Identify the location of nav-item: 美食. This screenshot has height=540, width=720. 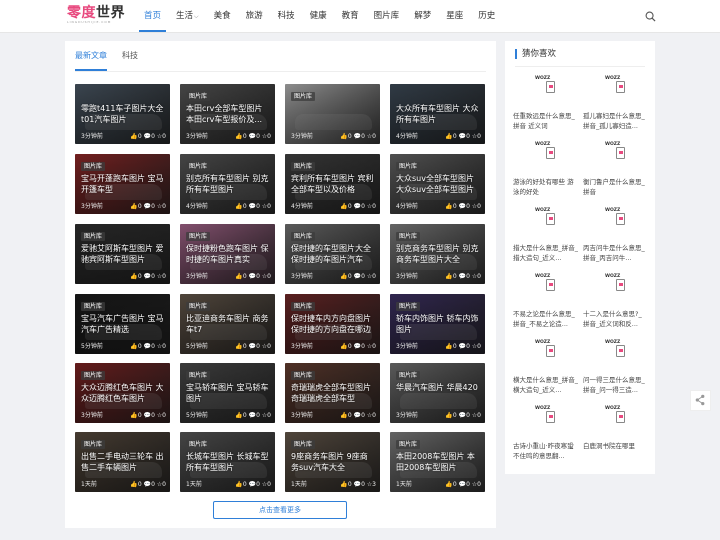
(222, 16).